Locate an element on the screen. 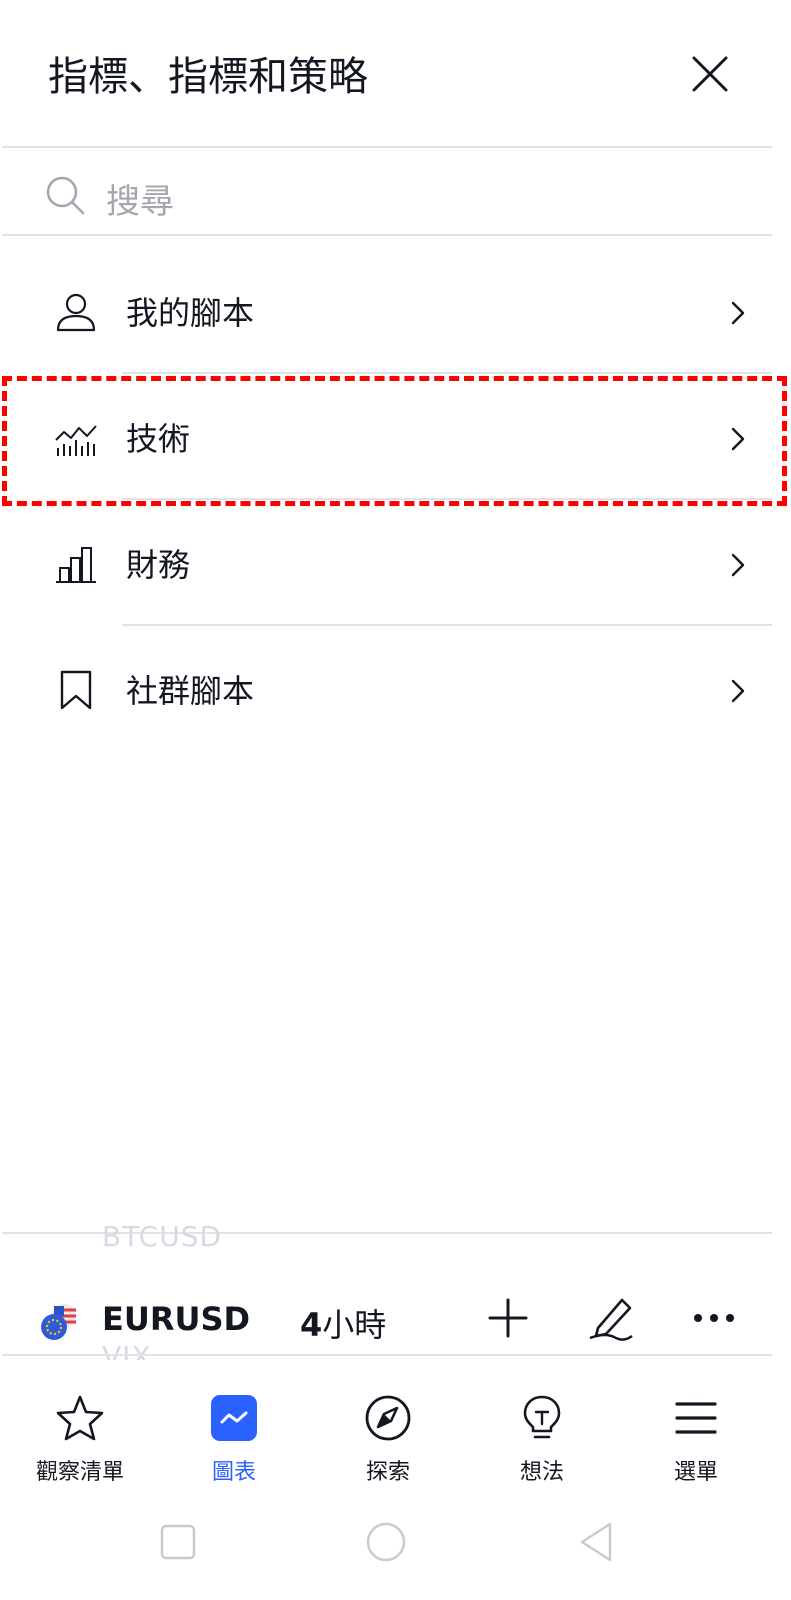 The image size is (791, 1600). timeframe-number: 4 is located at coordinates (311, 1325).